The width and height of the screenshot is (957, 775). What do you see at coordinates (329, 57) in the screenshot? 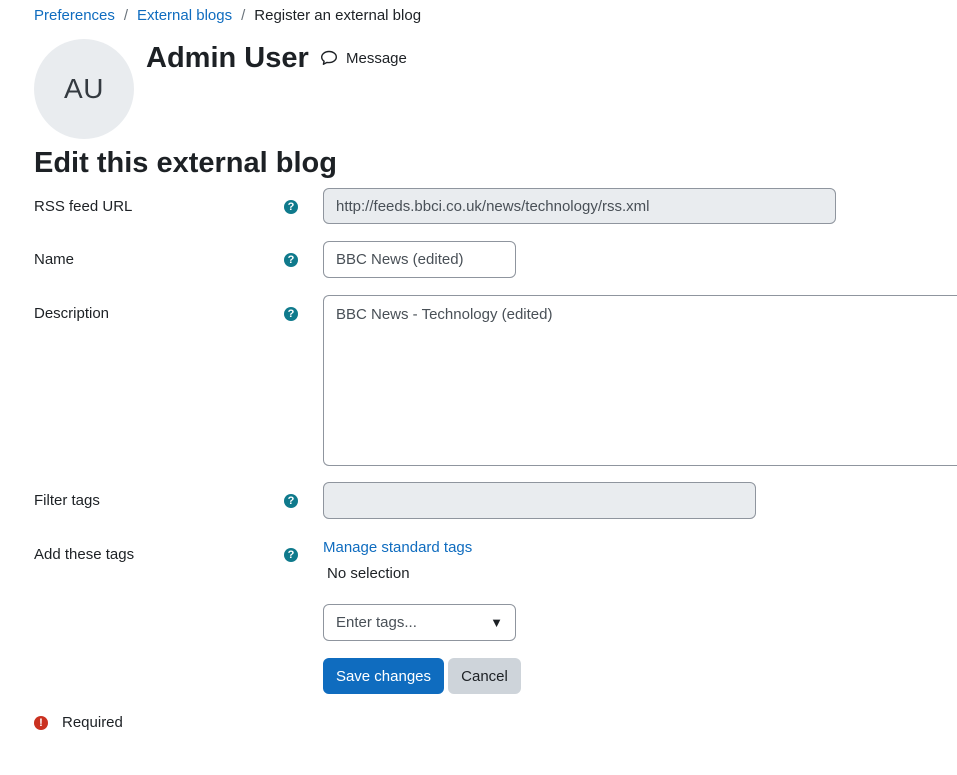
I see `speech-bubble-icon` at bounding box center [329, 57].